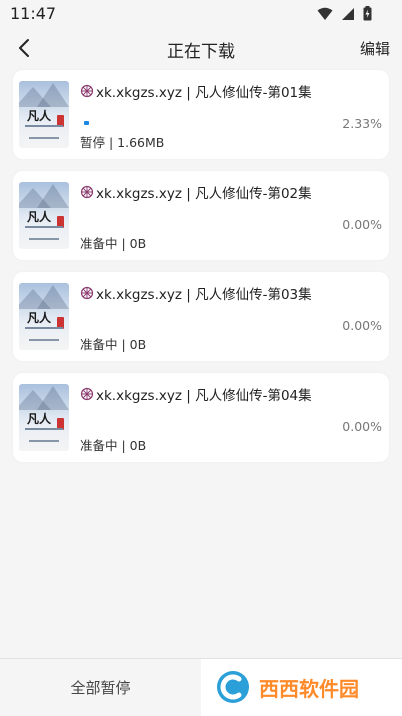 This screenshot has width=402, height=716. Describe the element at coordinates (122, 142) in the screenshot. I see `item-status: 暂停 | 1.66MB` at that location.